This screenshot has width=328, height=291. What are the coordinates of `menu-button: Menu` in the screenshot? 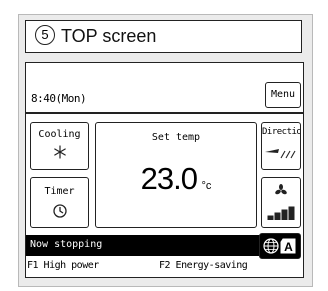 It's located at (283, 95).